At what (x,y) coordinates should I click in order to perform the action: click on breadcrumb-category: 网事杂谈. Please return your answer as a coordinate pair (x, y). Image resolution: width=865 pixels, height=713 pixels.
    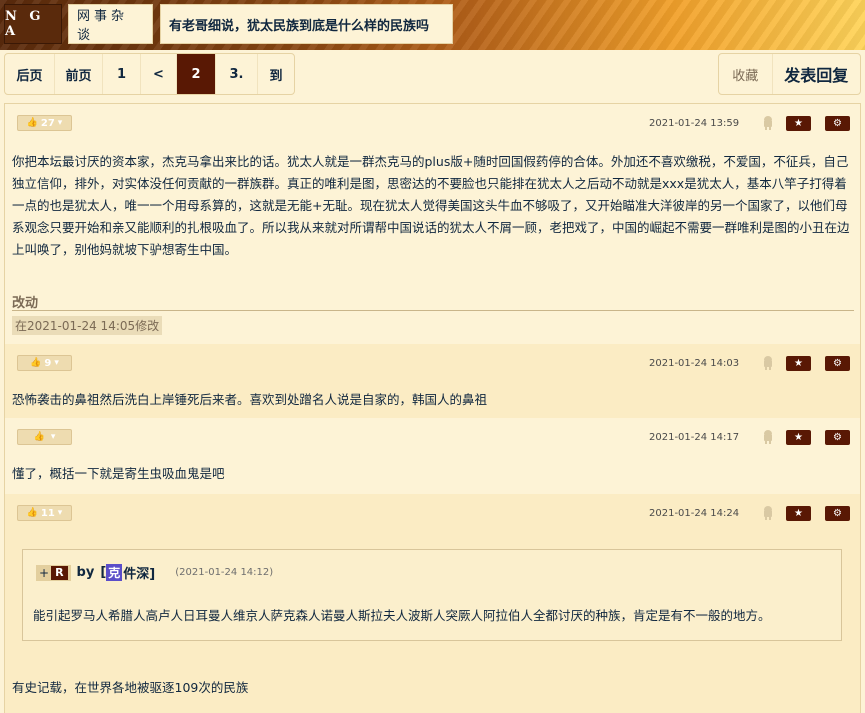
    Looking at the image, I should click on (110, 24).